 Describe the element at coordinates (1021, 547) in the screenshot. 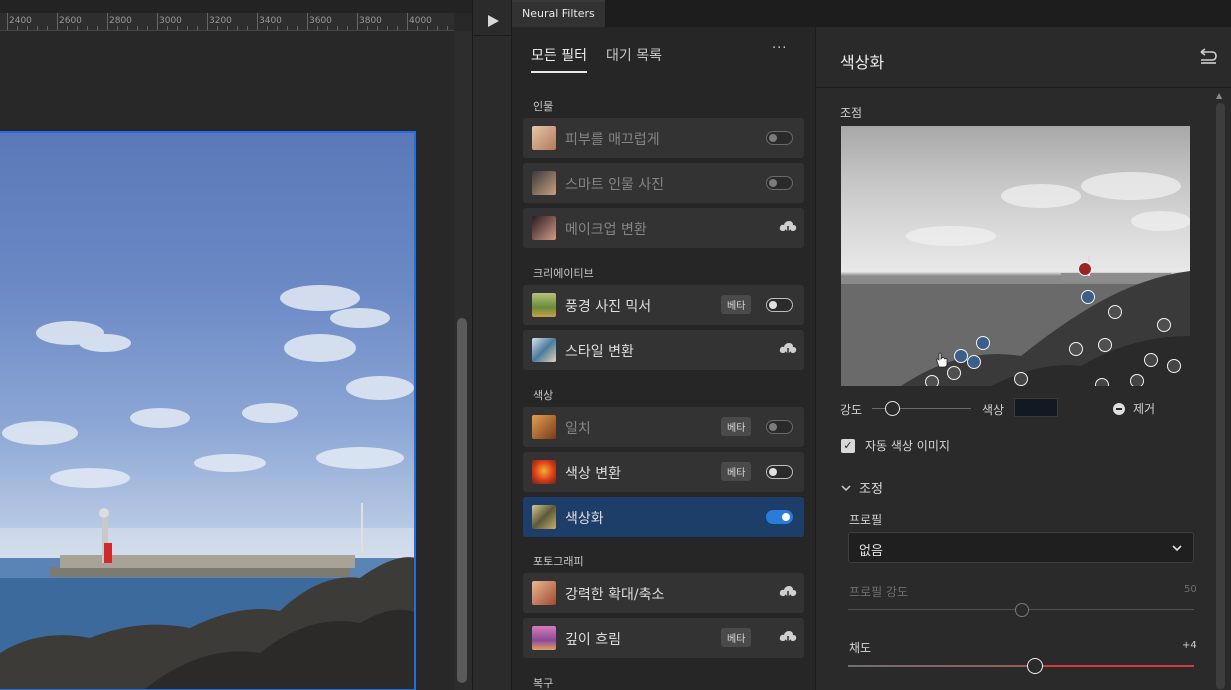

I see `profile-dropdown: 없음` at that location.